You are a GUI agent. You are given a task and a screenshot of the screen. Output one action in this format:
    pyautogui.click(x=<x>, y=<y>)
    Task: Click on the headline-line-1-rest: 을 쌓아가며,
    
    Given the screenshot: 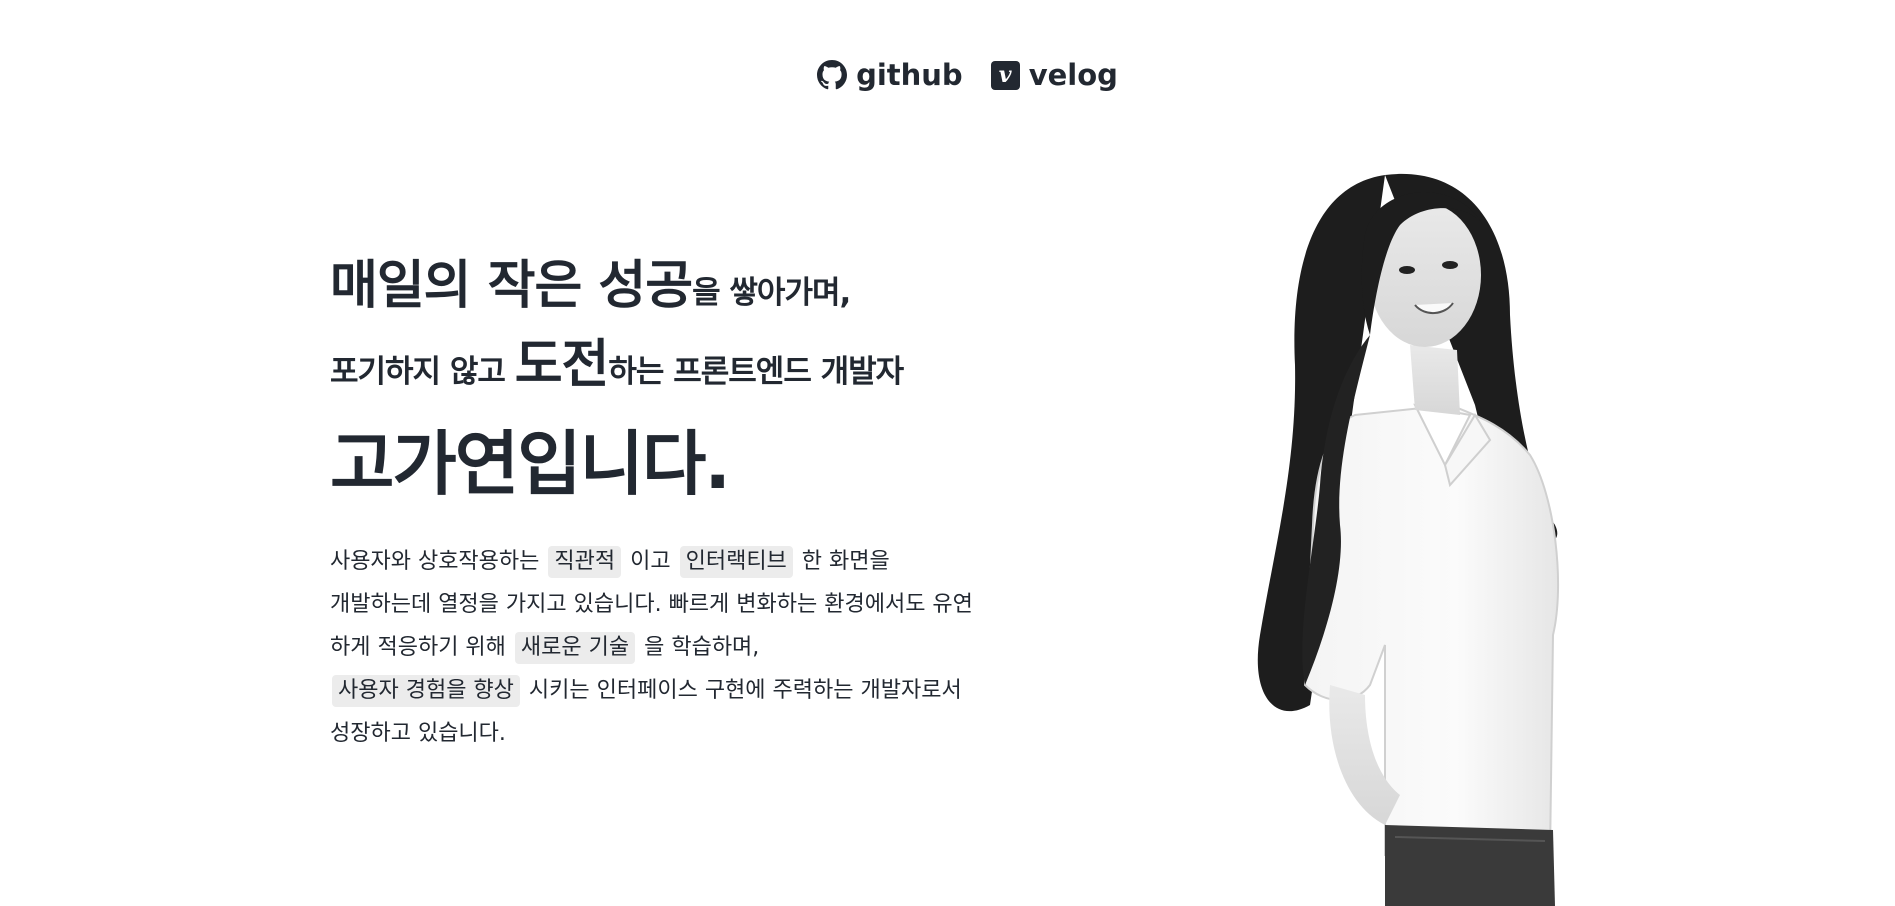 What is the action you would take?
    pyautogui.click(x=771, y=293)
    